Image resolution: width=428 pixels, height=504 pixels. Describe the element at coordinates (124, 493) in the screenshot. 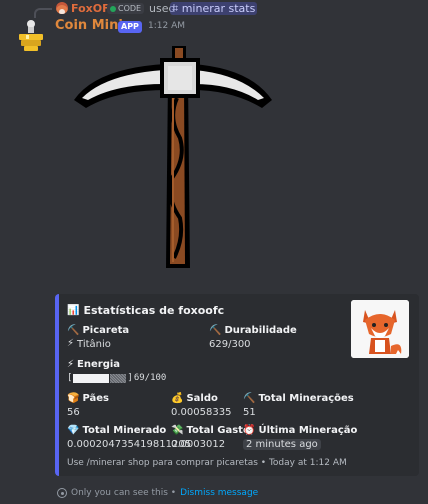

I see `ephemeral-text: Only you can see this •` at that location.